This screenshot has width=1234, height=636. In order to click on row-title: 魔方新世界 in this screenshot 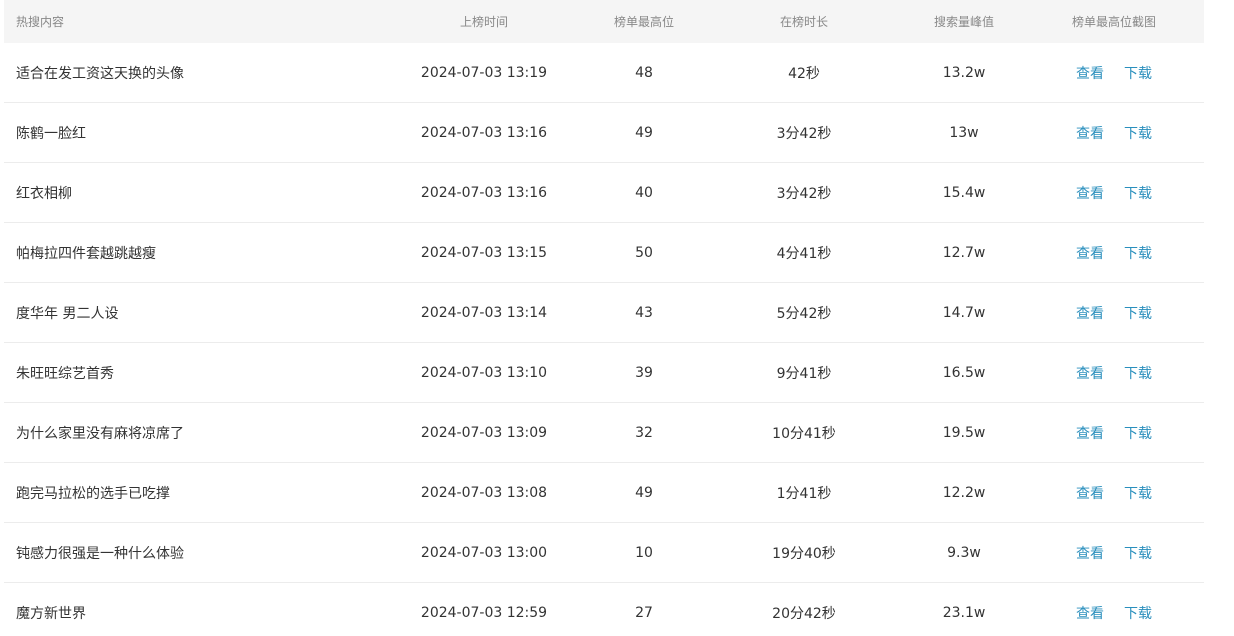, I will do `click(51, 613)`.